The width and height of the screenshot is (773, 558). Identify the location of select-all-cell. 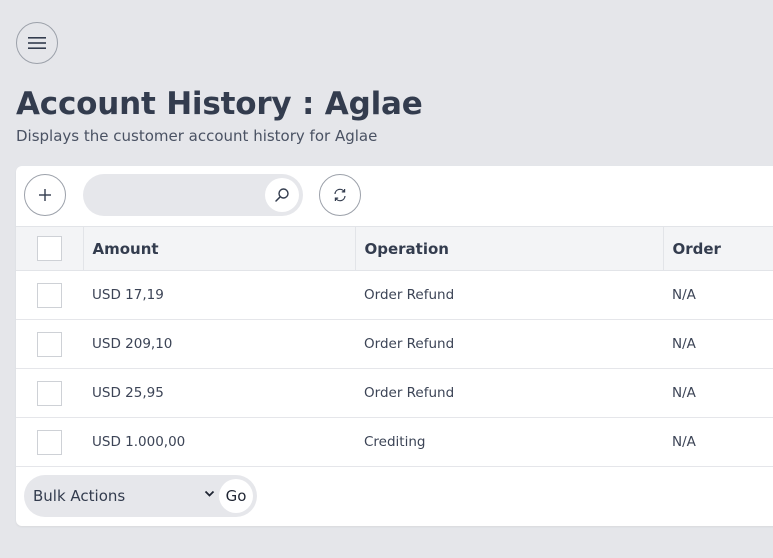
(50, 248).